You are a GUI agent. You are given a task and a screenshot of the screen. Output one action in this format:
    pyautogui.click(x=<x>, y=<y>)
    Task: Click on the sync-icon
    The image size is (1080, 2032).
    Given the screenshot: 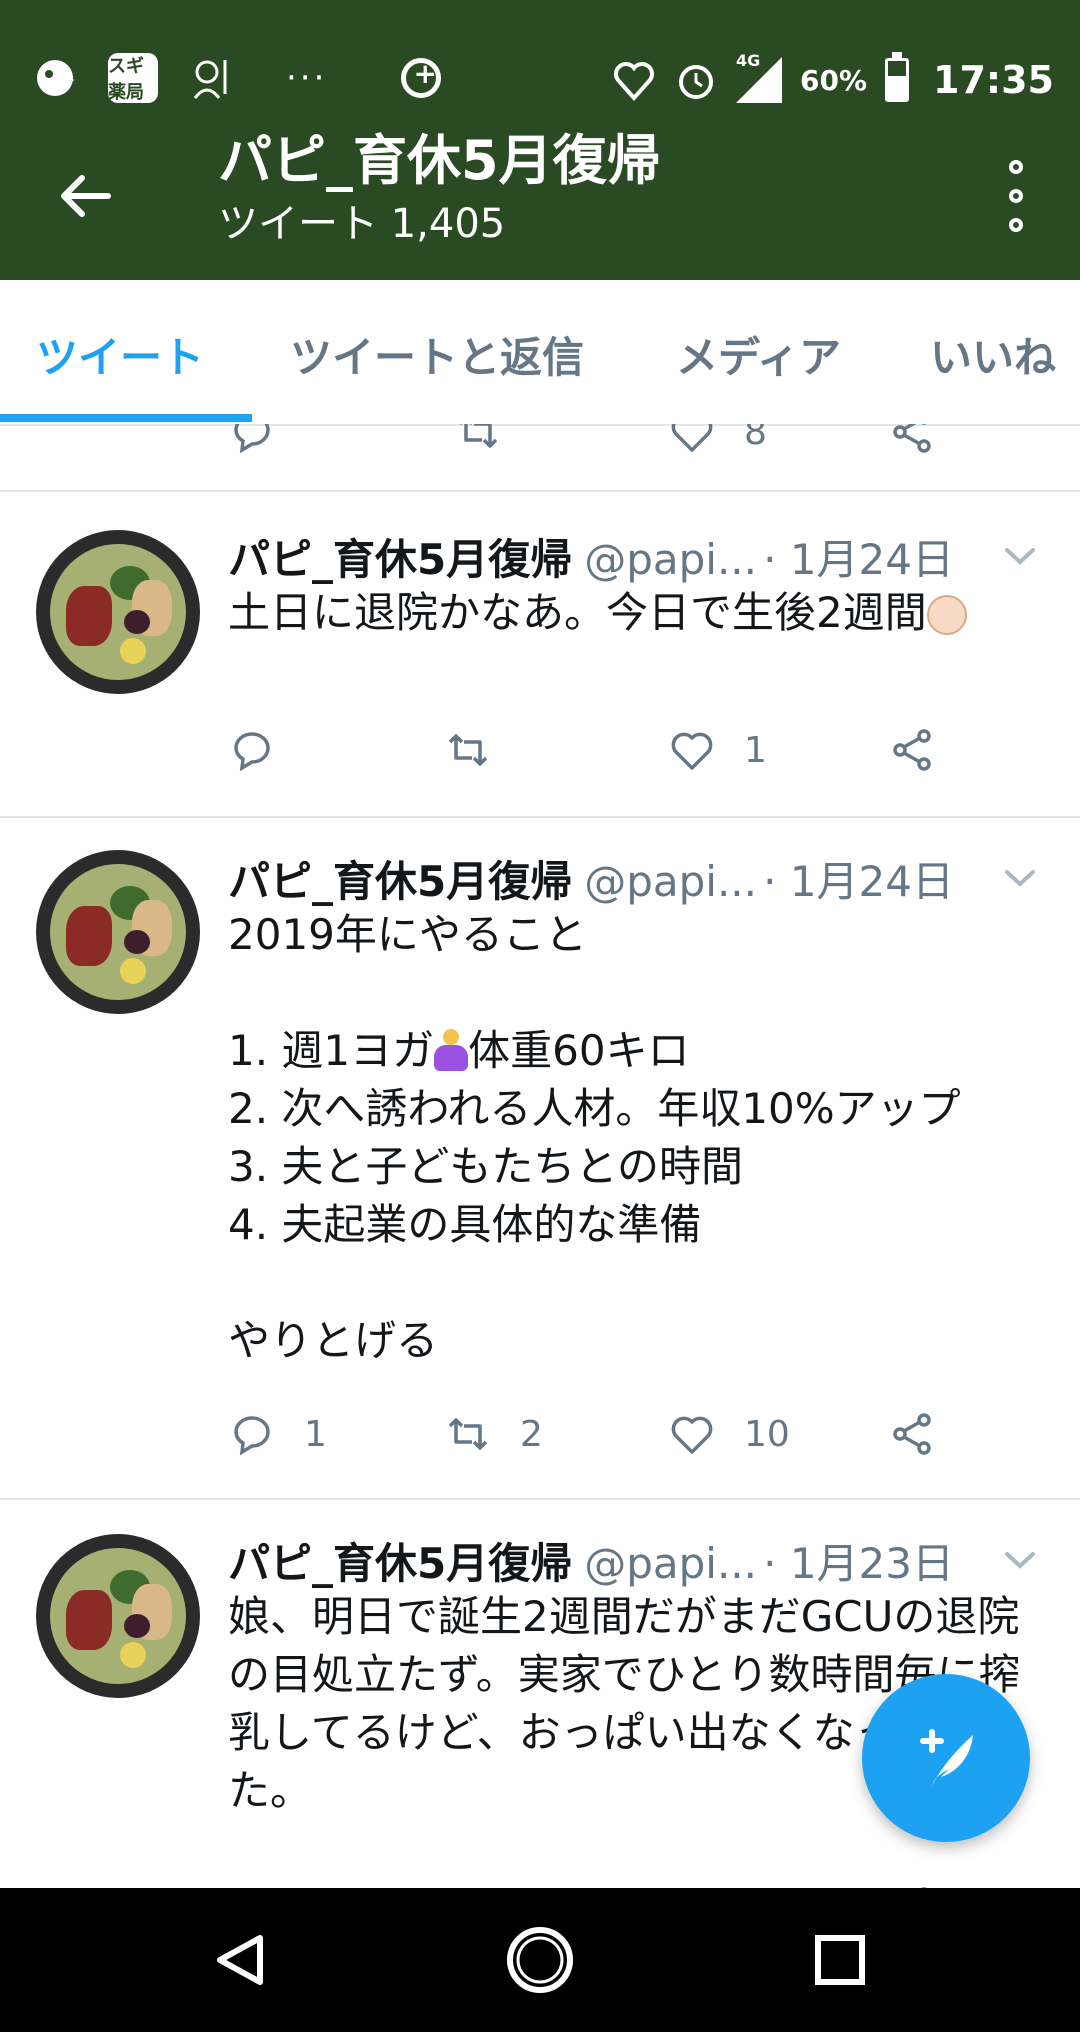 What is the action you would take?
    pyautogui.click(x=421, y=77)
    